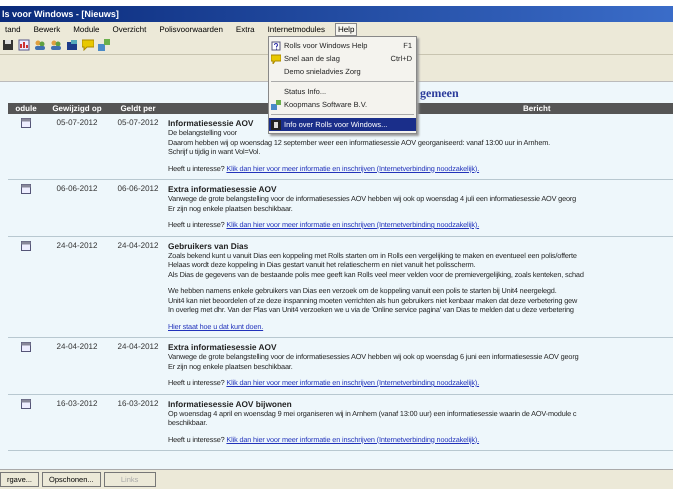 The height and width of the screenshot is (489, 673). Describe the element at coordinates (8, 45) in the screenshot. I see `save-icon` at that location.